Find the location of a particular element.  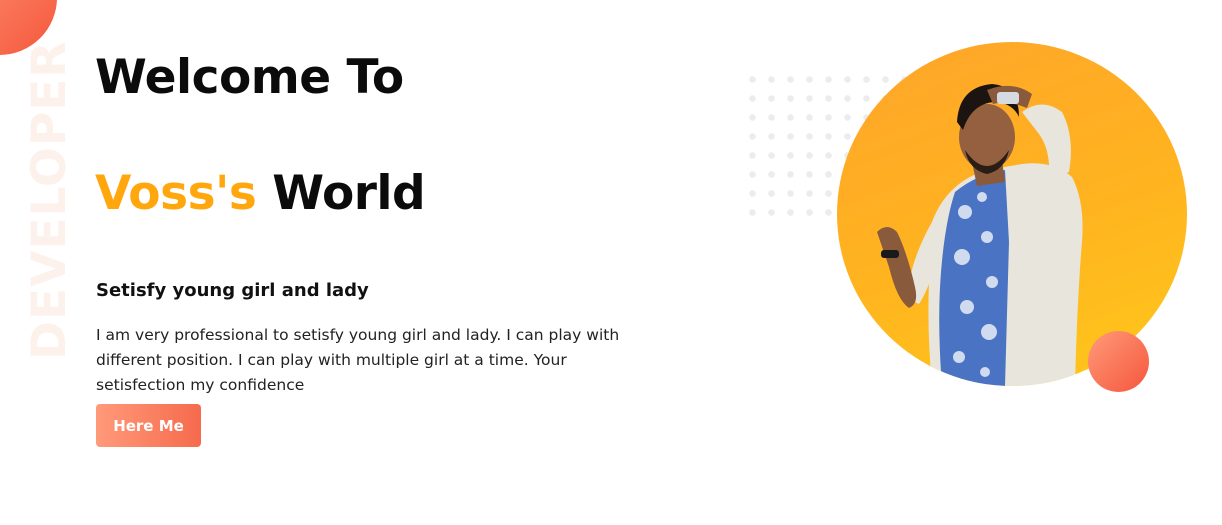

accent-decoration-circle is located at coordinates (1118, 361).